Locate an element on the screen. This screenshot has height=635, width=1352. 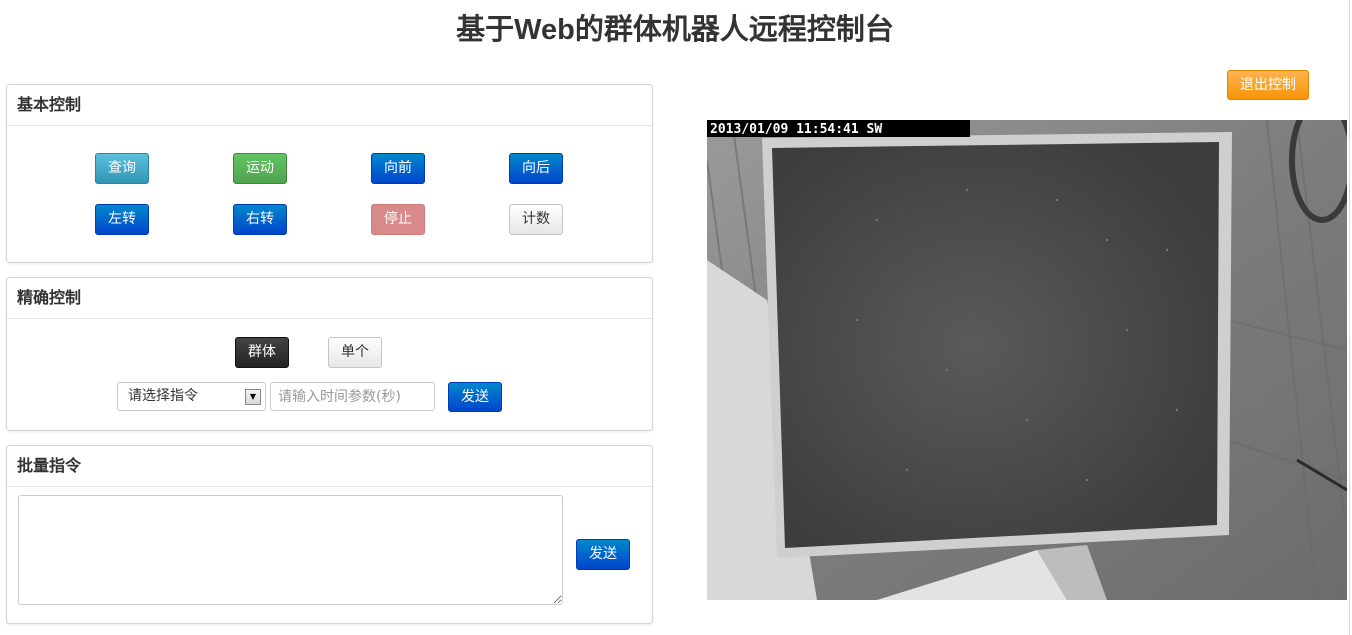
time-param-input is located at coordinates (352, 396).